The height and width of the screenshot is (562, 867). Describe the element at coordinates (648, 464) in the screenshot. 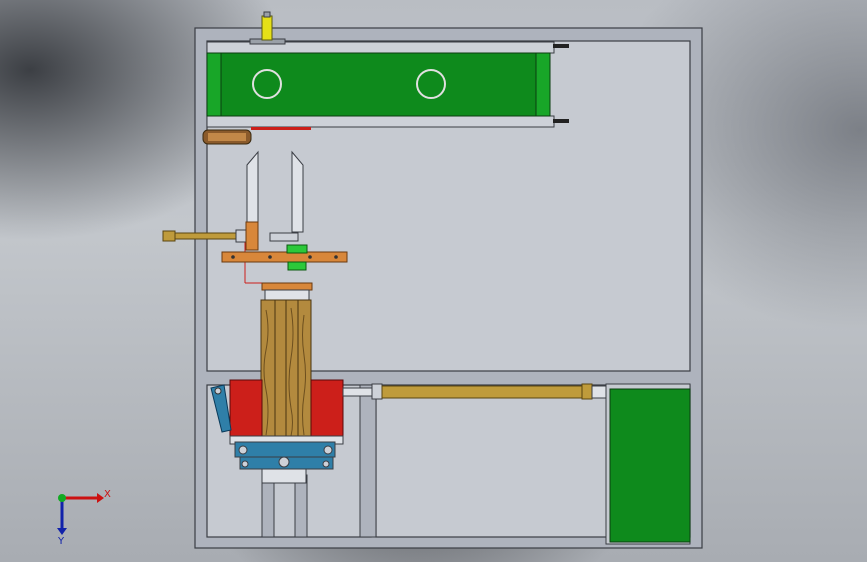

I see `green-cabinet` at that location.